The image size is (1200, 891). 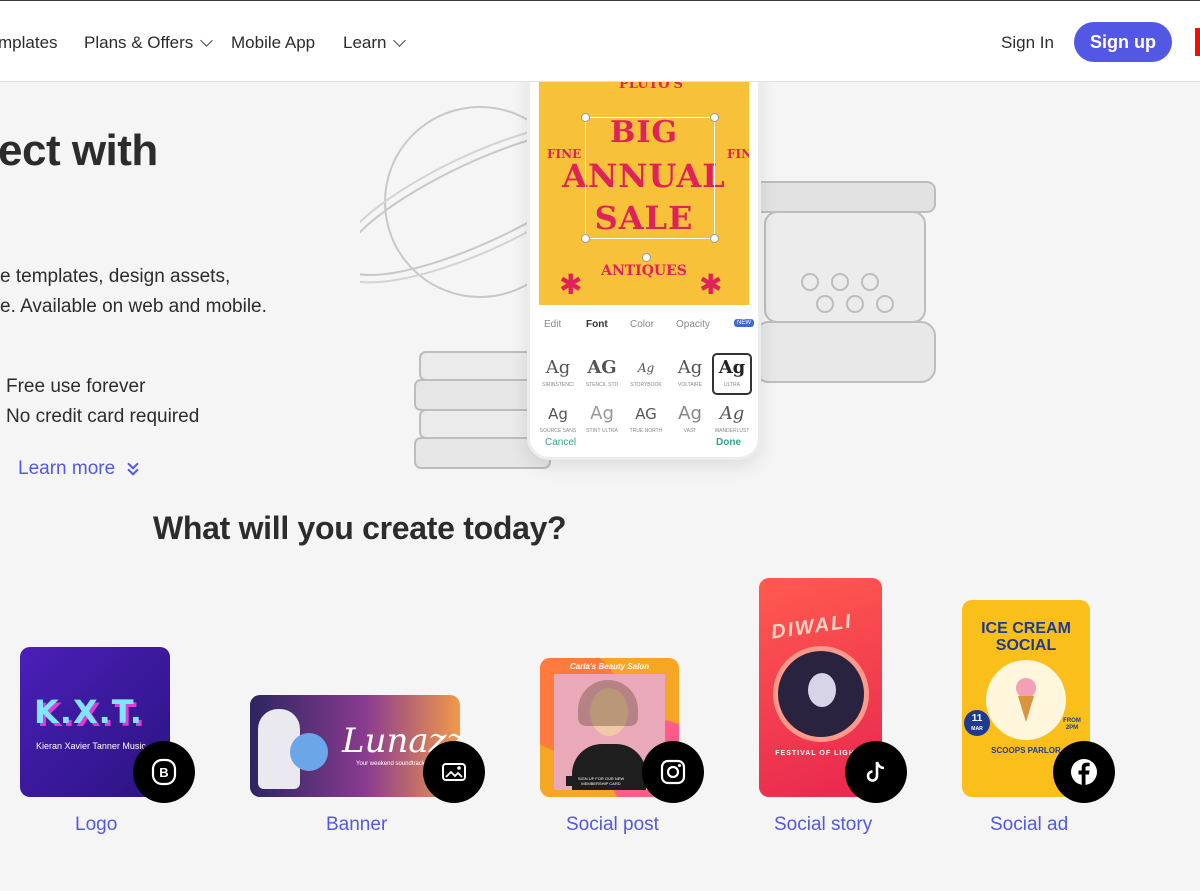 I want to click on sign-in-link: Sign In, so click(x=1027, y=43).